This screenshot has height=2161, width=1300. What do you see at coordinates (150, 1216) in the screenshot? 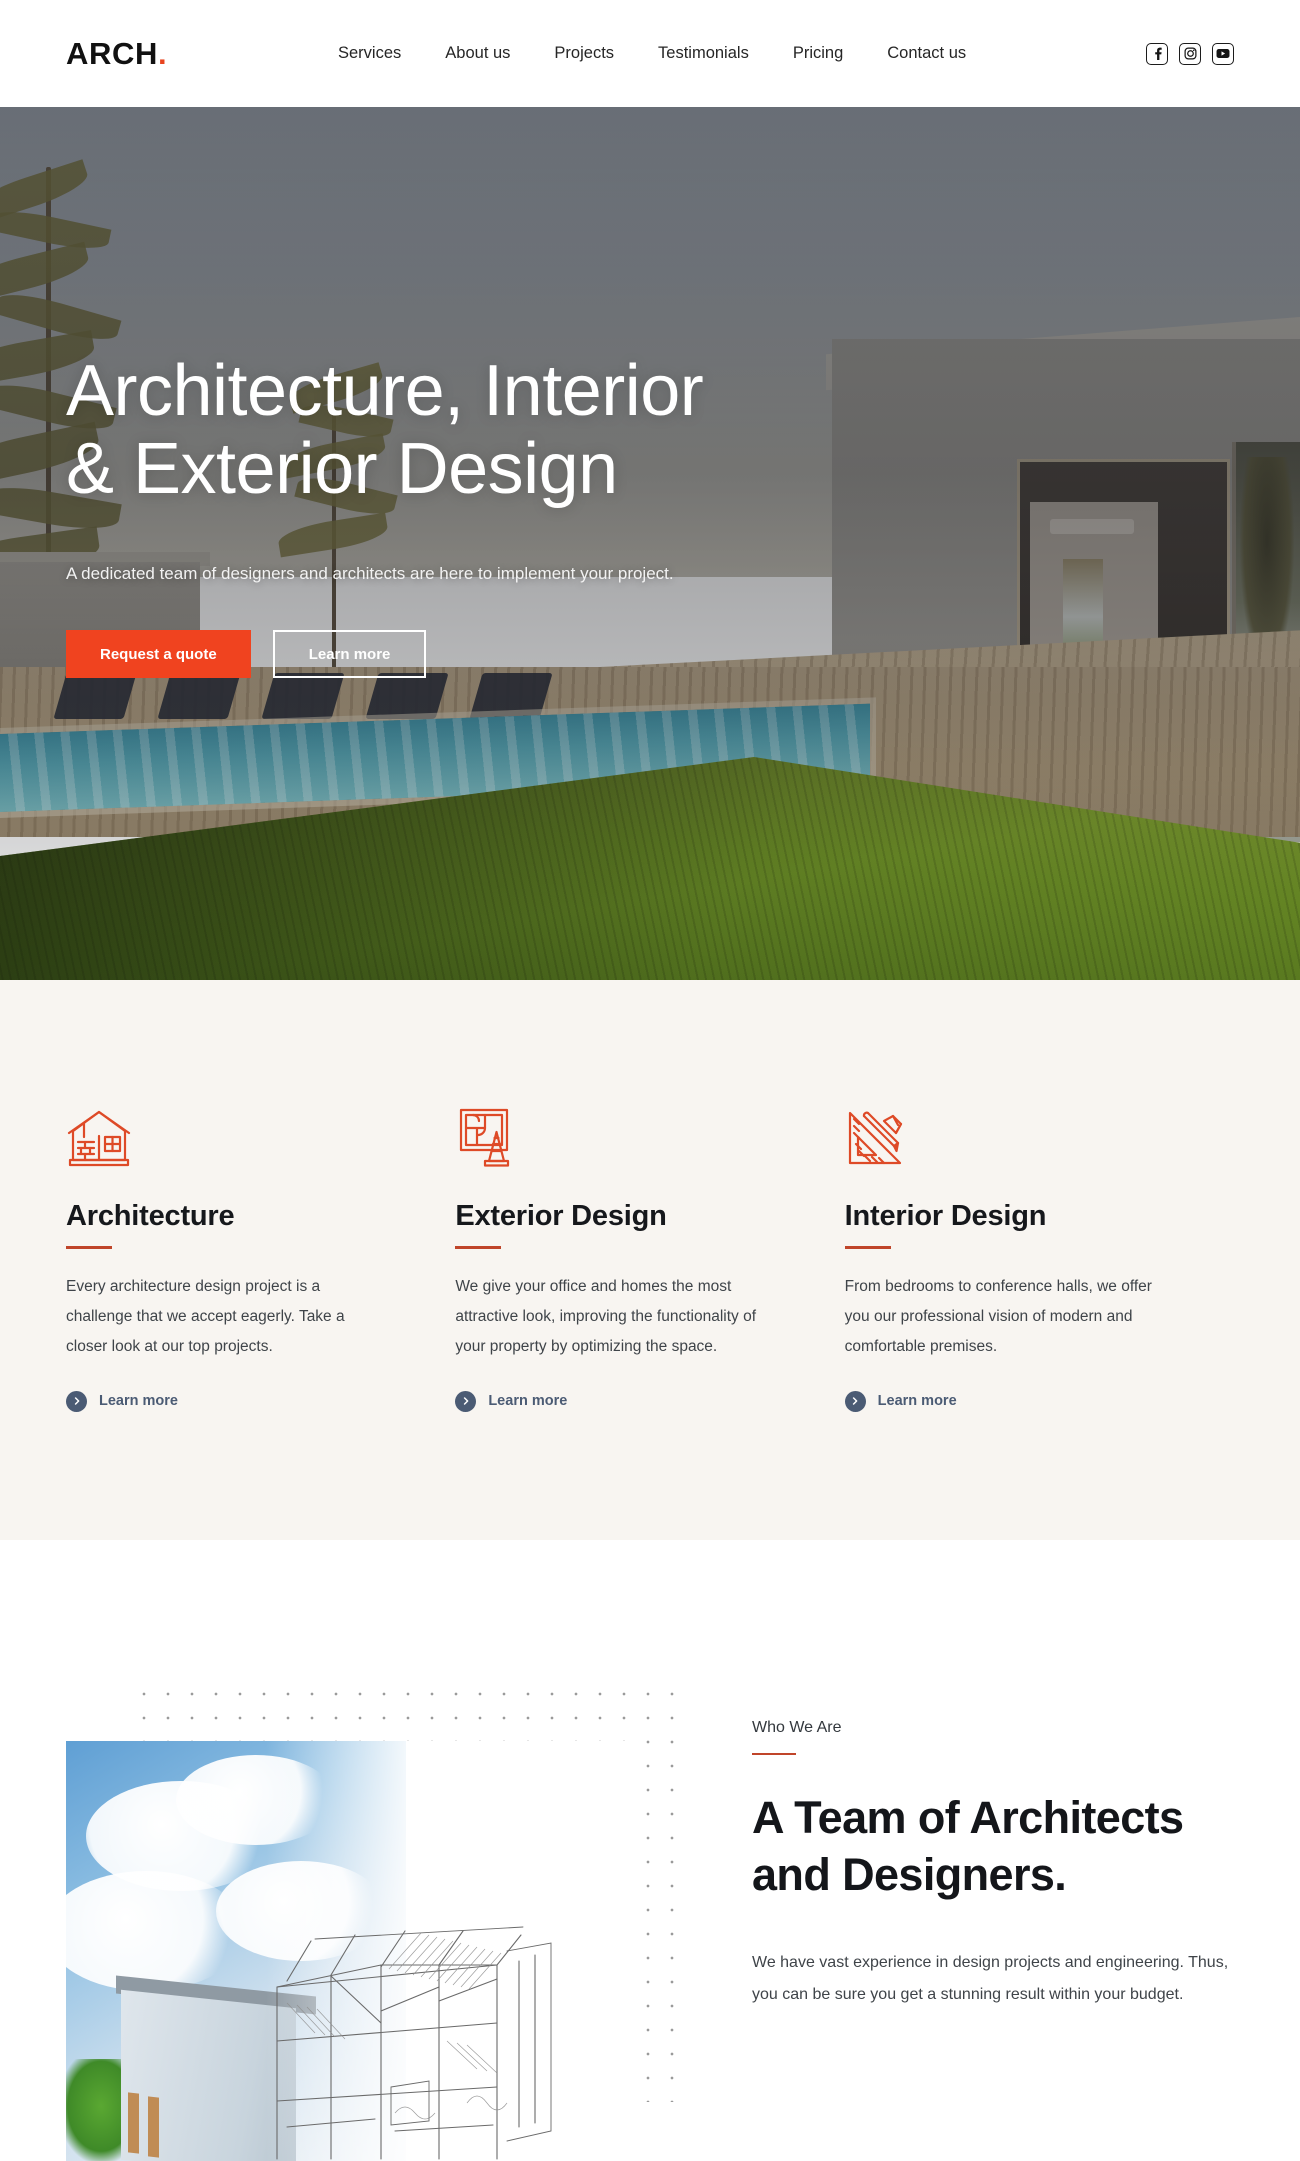
I see `service-title: Architecture` at bounding box center [150, 1216].